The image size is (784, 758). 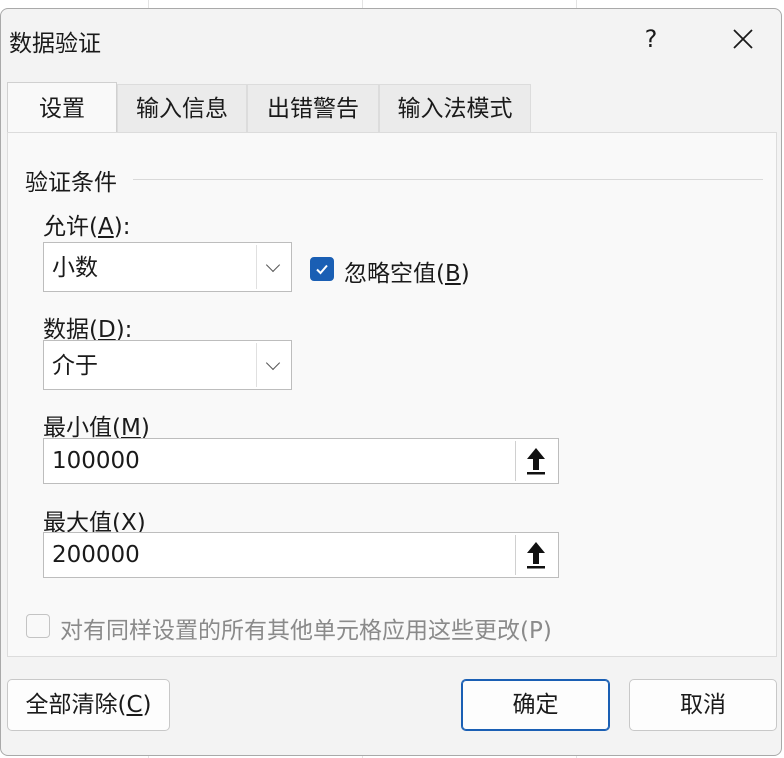 I want to click on minimum-label: 最小值(M), so click(x=96, y=428).